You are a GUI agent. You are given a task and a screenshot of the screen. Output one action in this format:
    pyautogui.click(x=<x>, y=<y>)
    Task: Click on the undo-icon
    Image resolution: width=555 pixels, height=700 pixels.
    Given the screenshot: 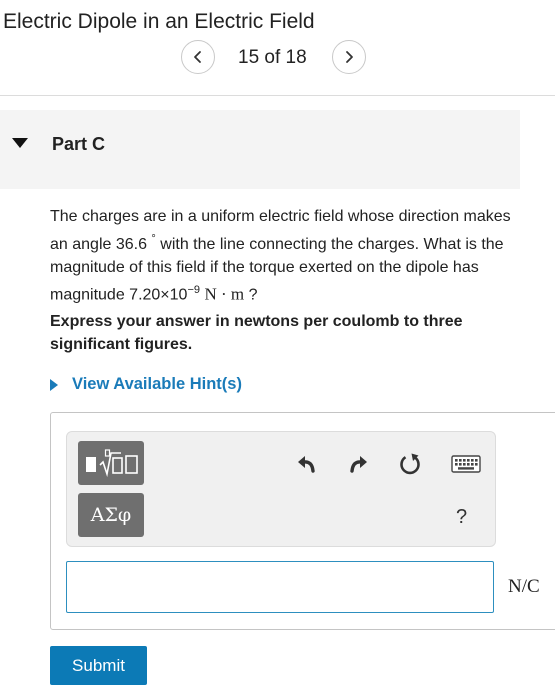 What is the action you would take?
    pyautogui.click(x=306, y=464)
    